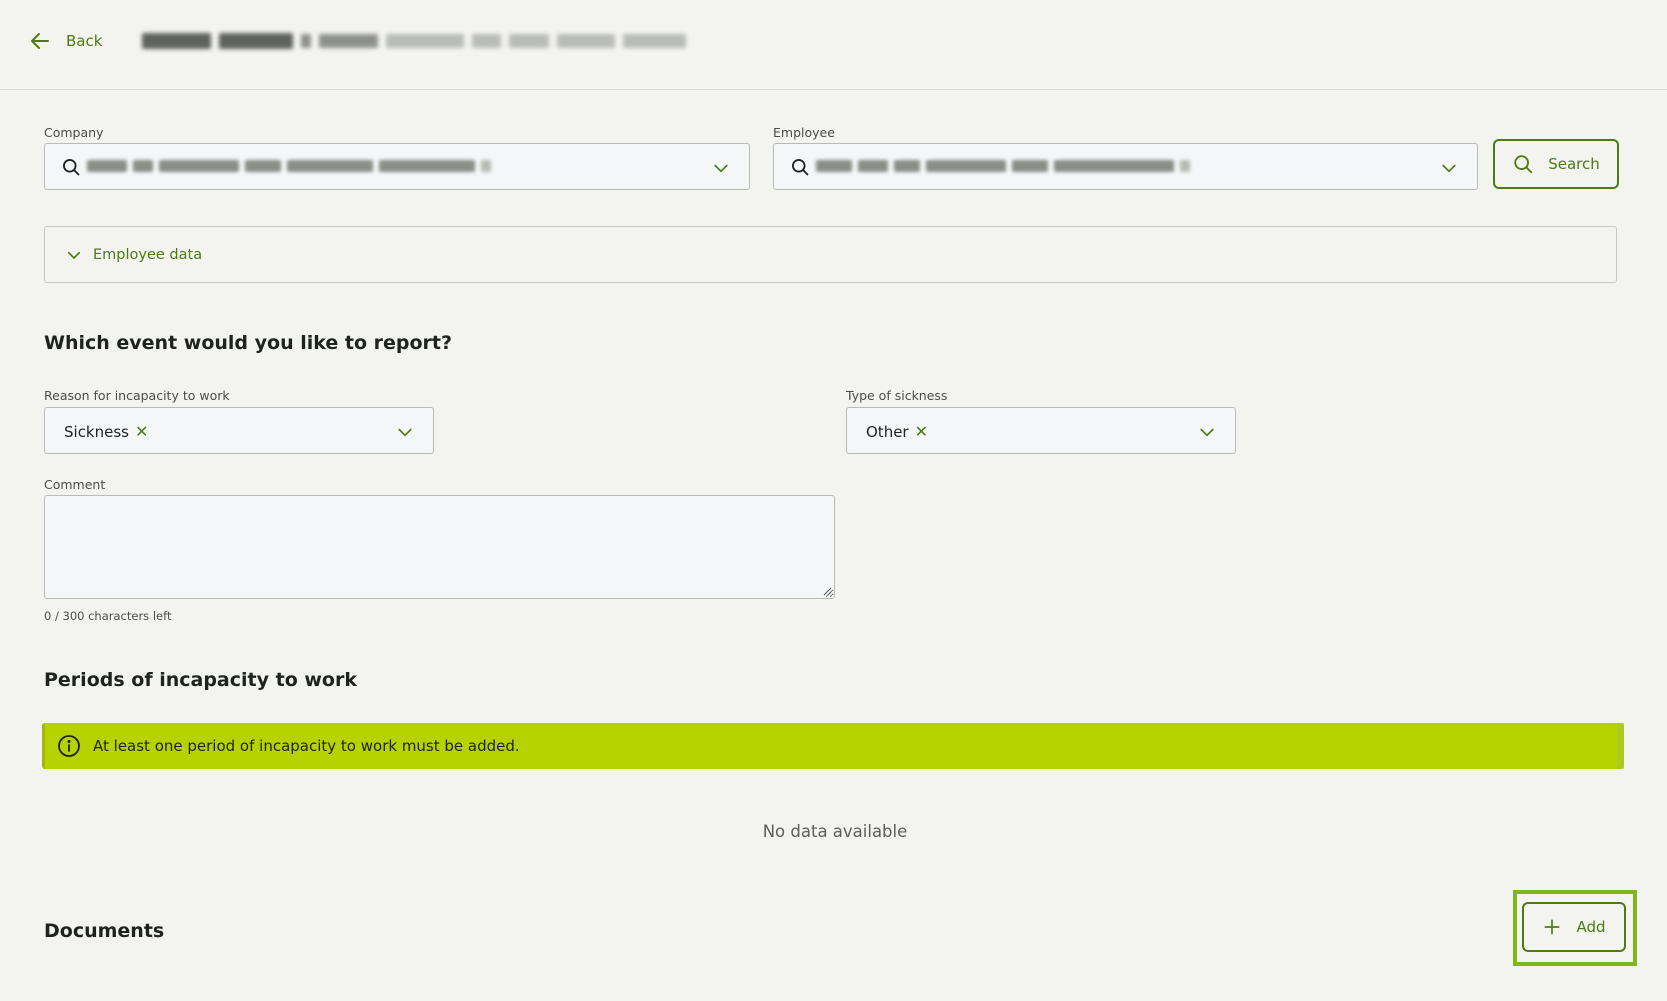  I want to click on sickness-type-select: Other ✕, so click(1041, 430).